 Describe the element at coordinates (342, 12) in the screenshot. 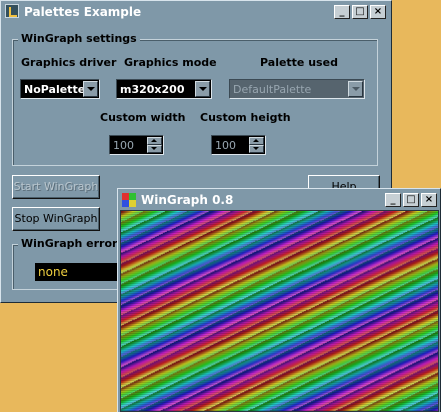

I see `minimize-button: _` at that location.